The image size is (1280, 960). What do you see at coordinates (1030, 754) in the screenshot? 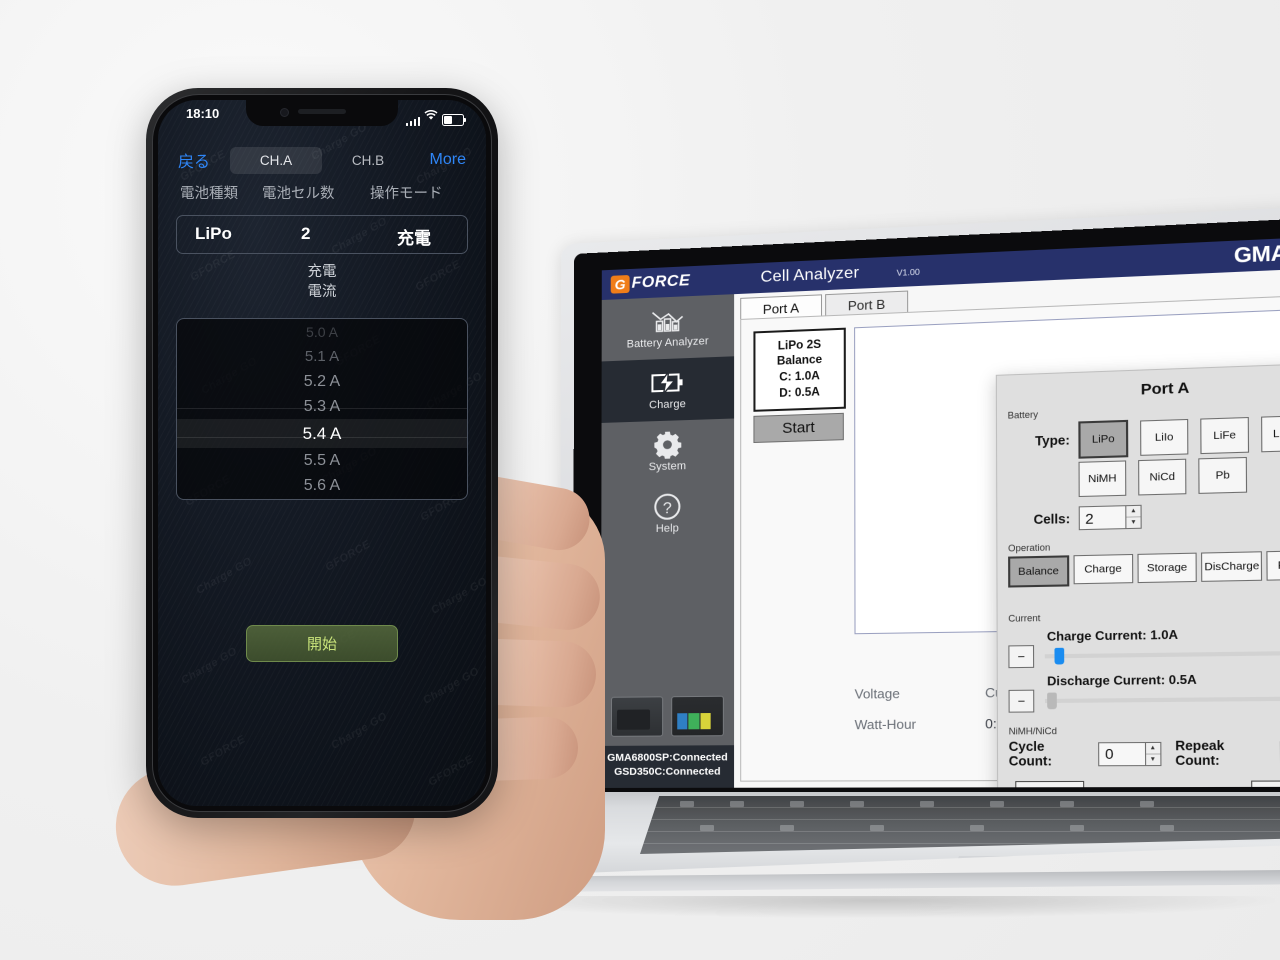
I see `cycle-count-label: Cycle Count:` at bounding box center [1030, 754].